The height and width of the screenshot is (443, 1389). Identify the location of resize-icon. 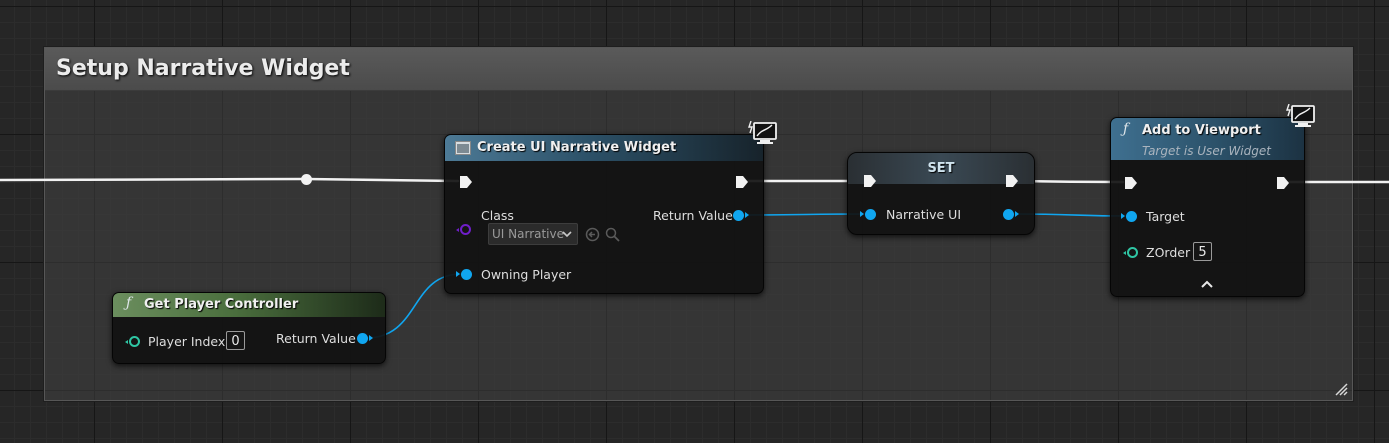
(1341, 389).